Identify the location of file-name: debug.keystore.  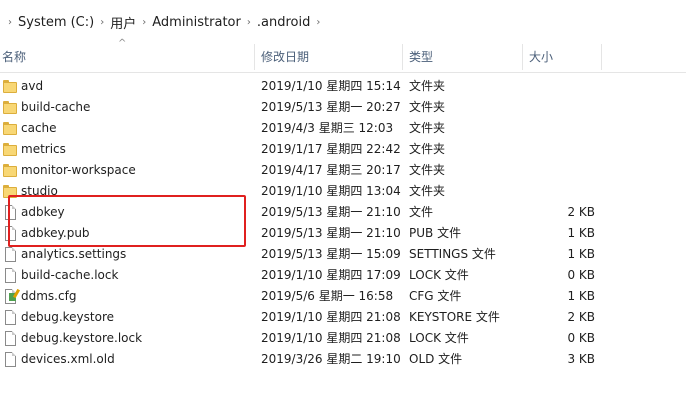
(68, 317).